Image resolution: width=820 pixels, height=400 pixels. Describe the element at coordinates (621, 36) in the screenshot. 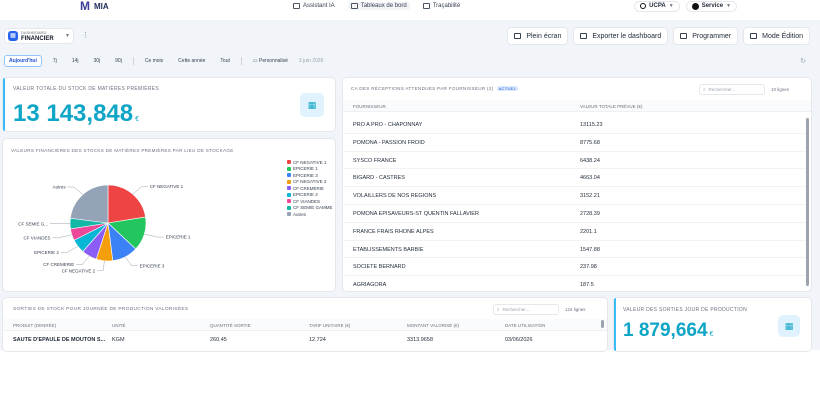

I see `export-button: Exporter le dashboard` at that location.